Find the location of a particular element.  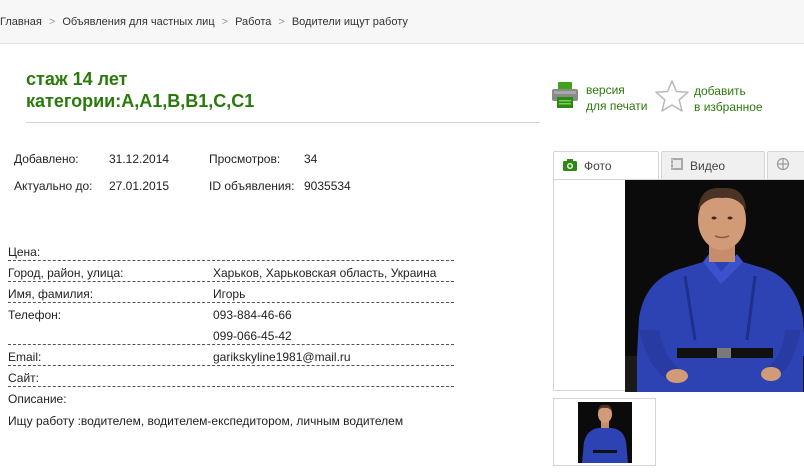

added-label: Добавлено: is located at coordinates (46, 159).